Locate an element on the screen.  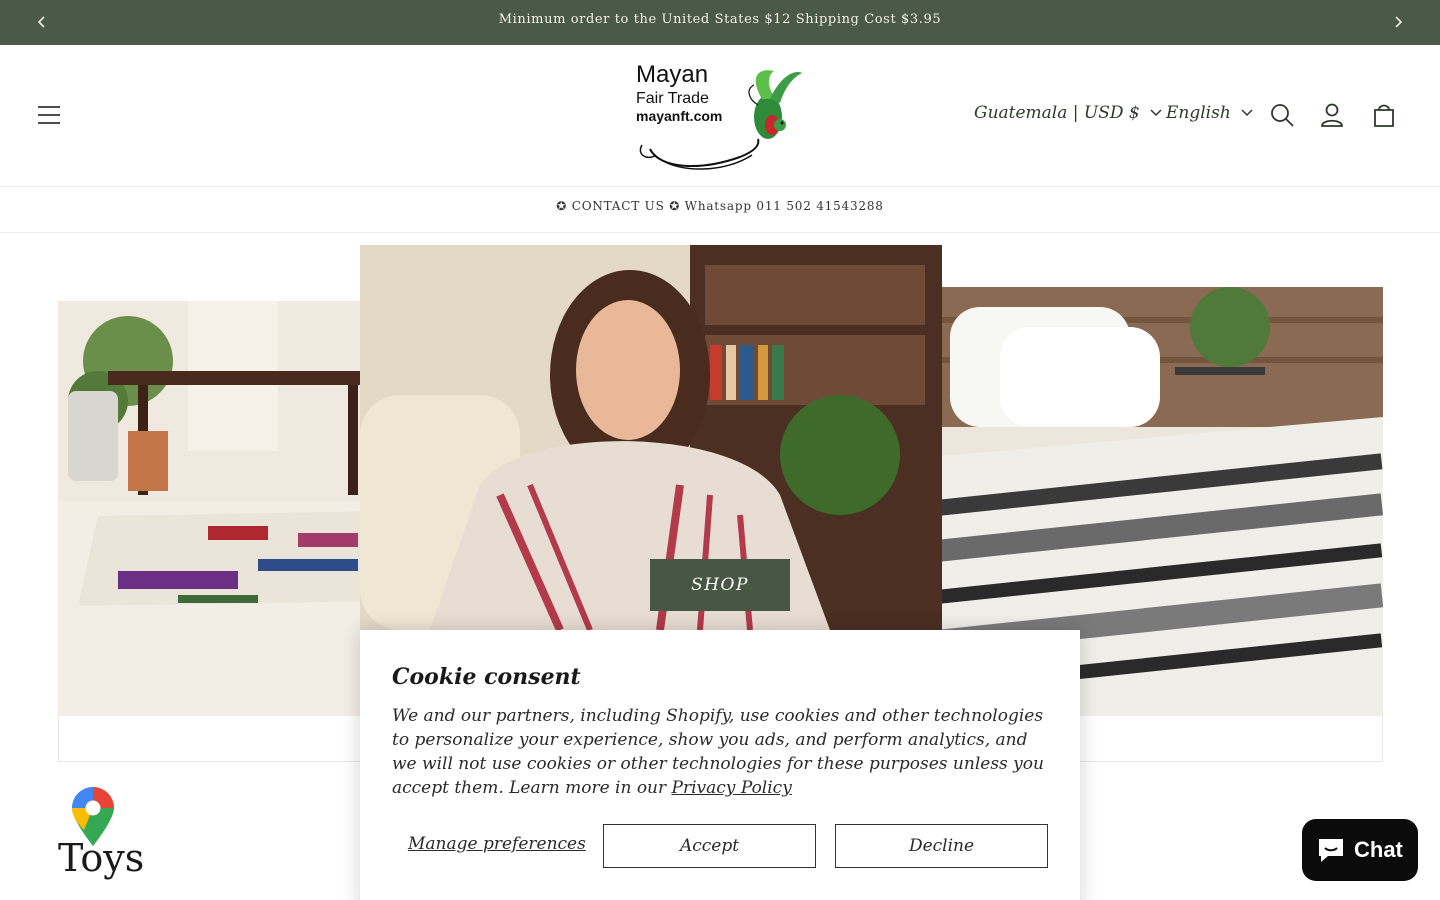
section-title: Toys is located at coordinates (101, 858).